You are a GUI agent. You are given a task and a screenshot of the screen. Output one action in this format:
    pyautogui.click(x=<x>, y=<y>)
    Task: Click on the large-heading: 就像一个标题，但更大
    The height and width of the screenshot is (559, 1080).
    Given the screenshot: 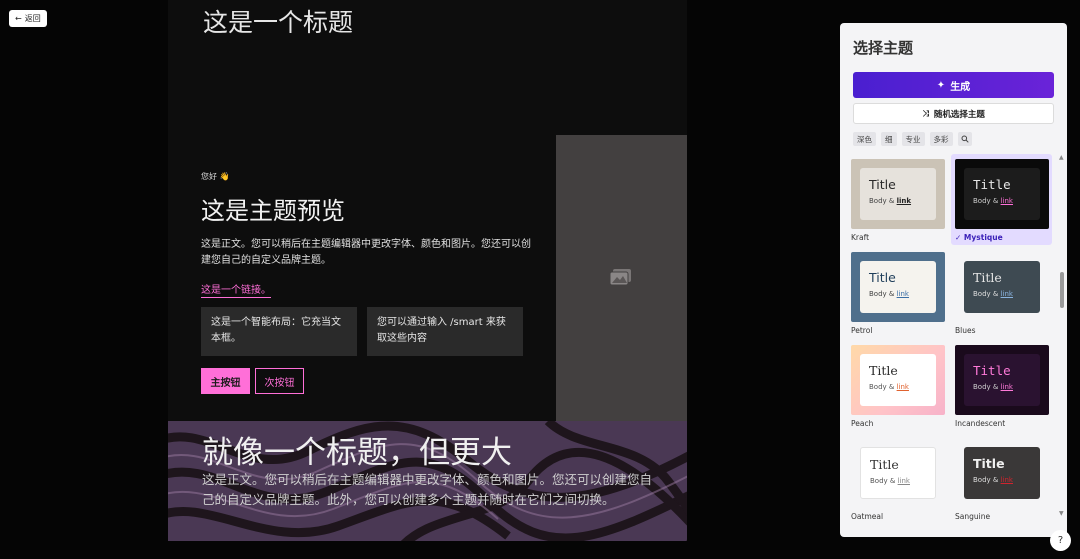 What is the action you would take?
    pyautogui.click(x=357, y=453)
    